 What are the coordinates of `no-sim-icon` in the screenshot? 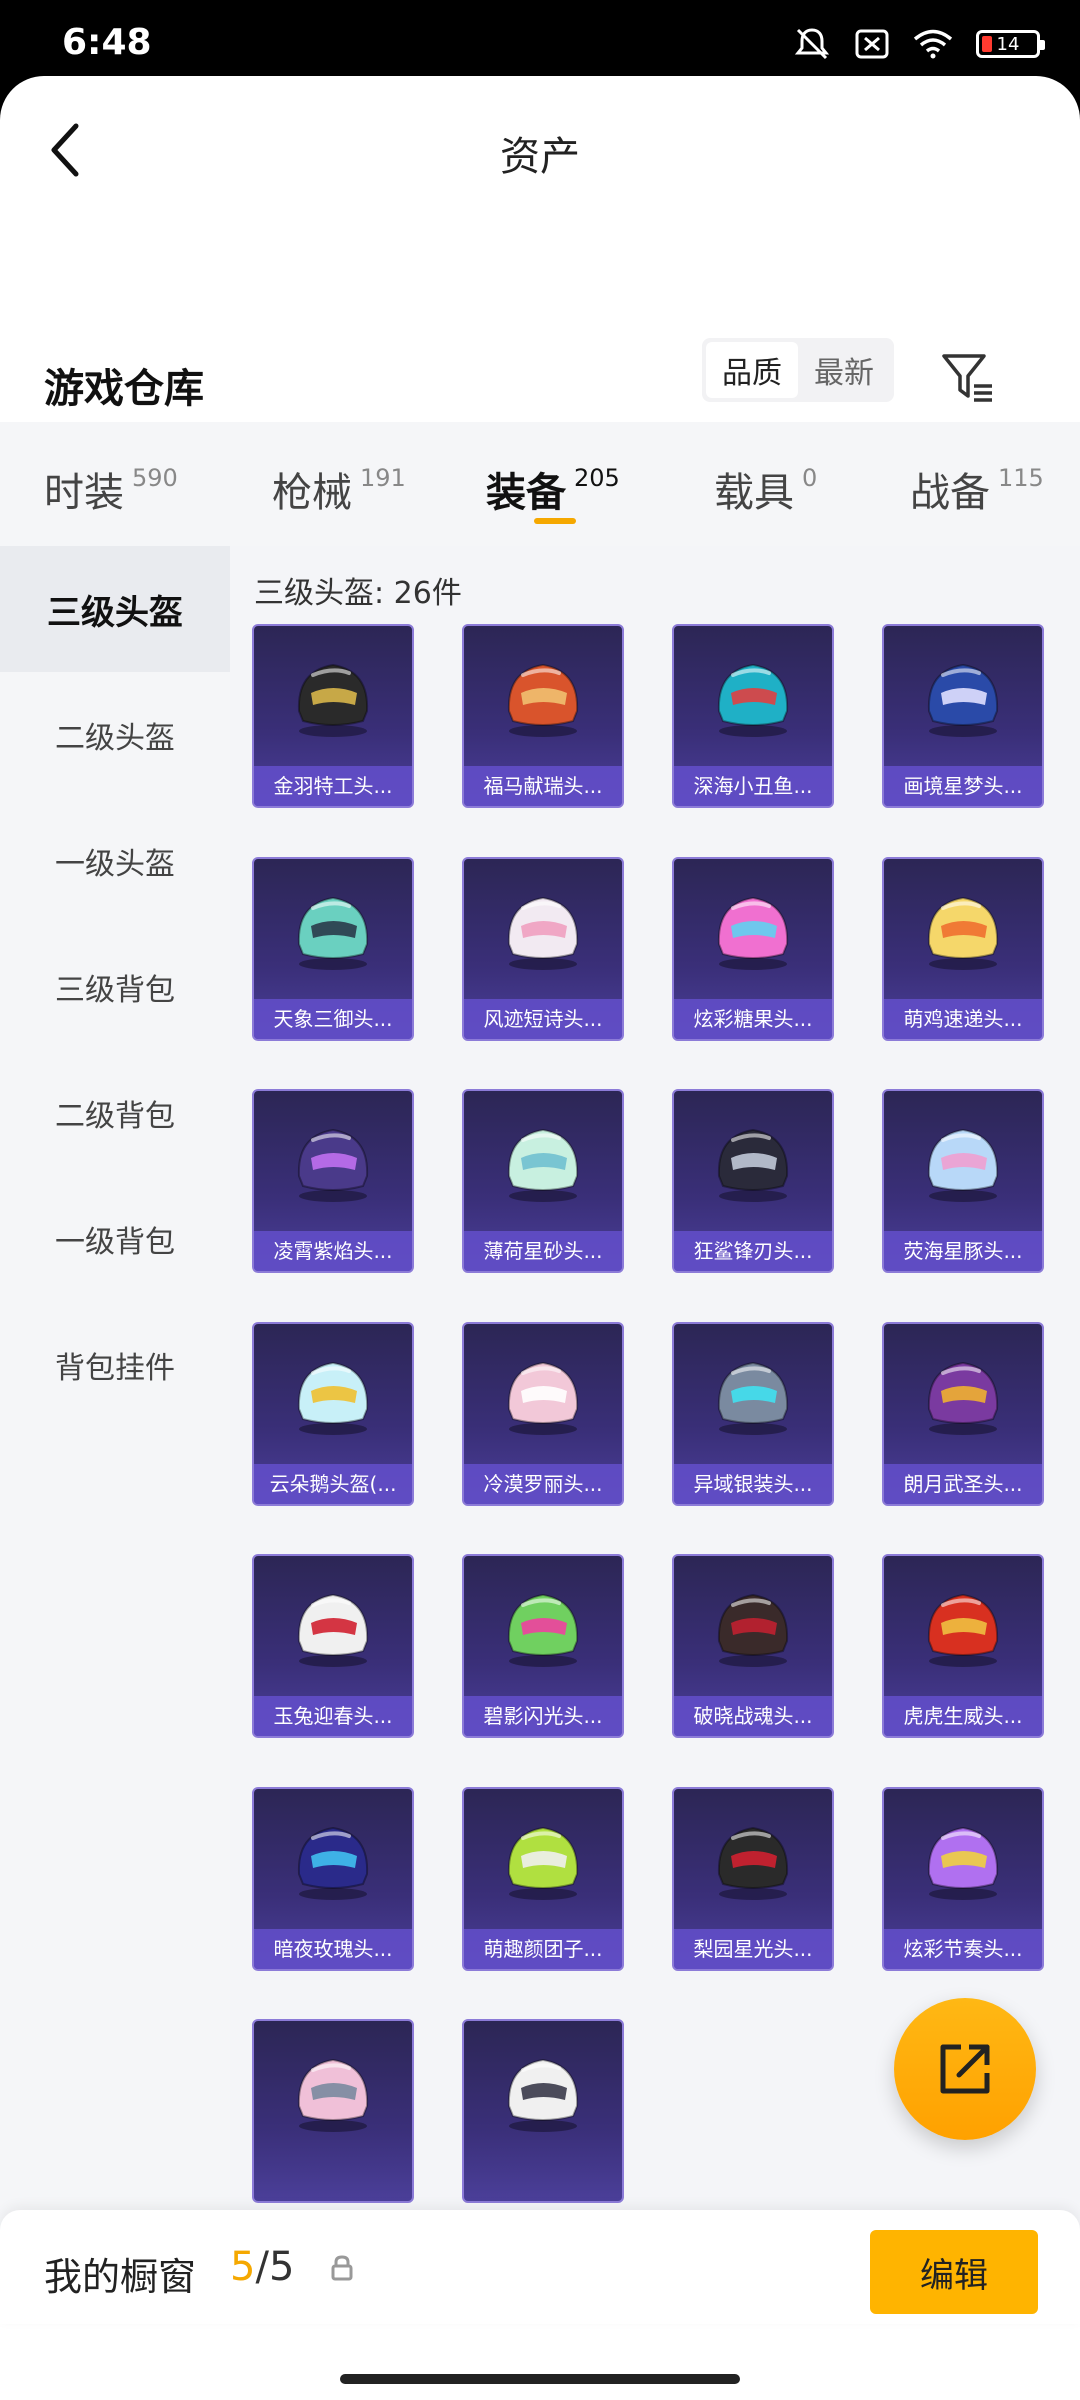 It's located at (872, 44).